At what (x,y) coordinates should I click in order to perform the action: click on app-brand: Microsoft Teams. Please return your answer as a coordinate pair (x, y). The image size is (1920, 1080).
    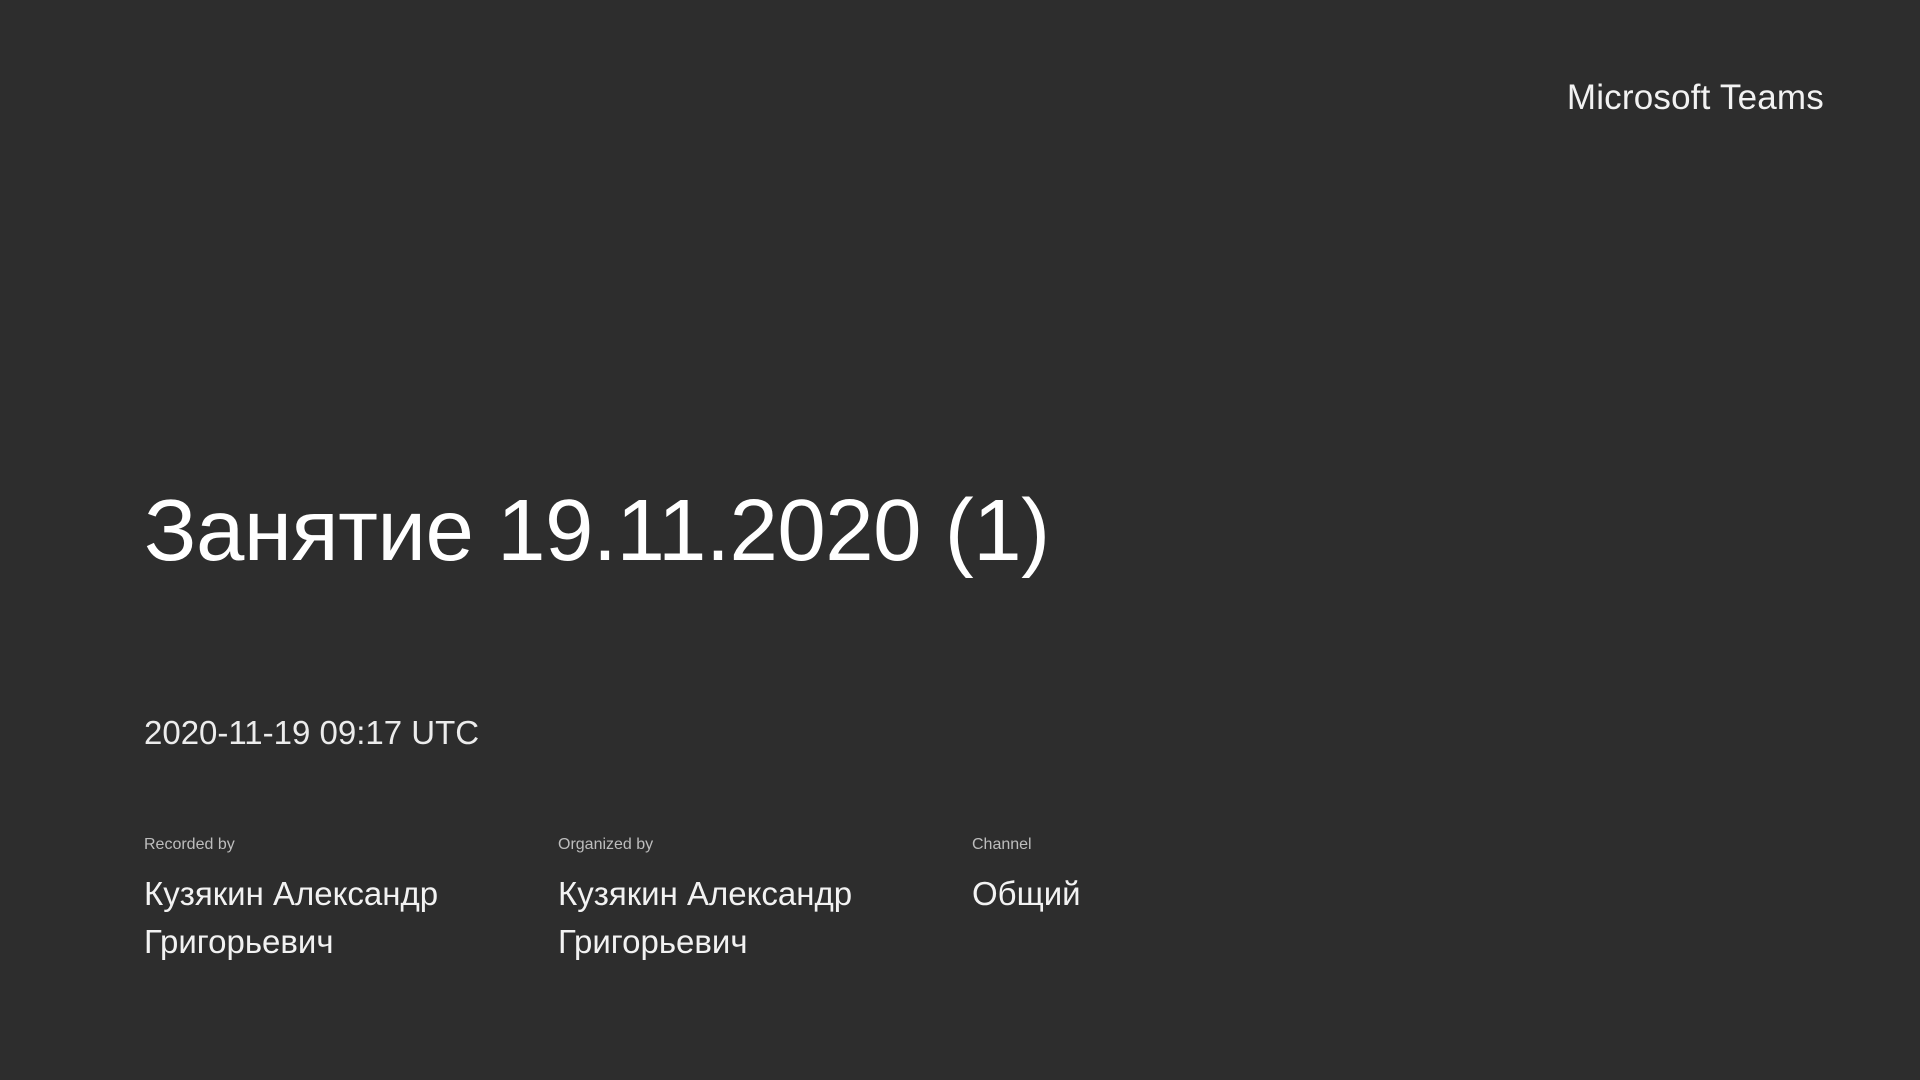
    Looking at the image, I should click on (1695, 97).